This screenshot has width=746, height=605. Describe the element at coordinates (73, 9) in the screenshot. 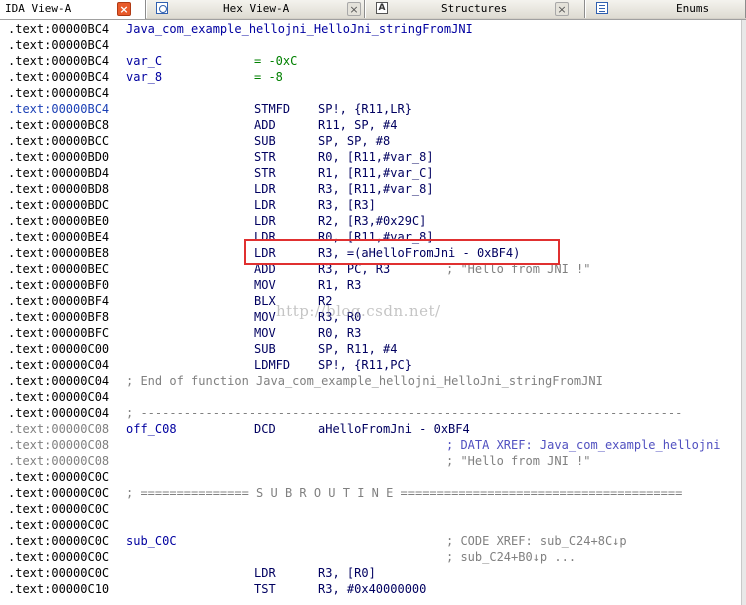

I see `tab-ida-view-a: IDA View-A ×` at that location.